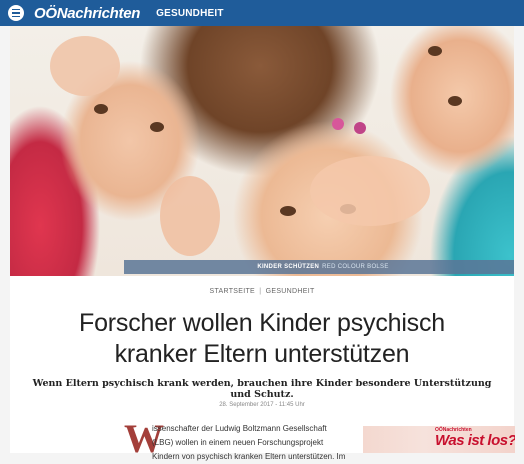  I want to click on breadcrumb: STARTSEITE | GESUNDHEIT, so click(262, 291).